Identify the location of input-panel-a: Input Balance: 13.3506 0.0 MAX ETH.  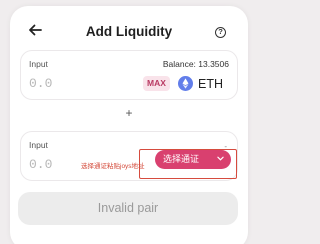
(129, 75).